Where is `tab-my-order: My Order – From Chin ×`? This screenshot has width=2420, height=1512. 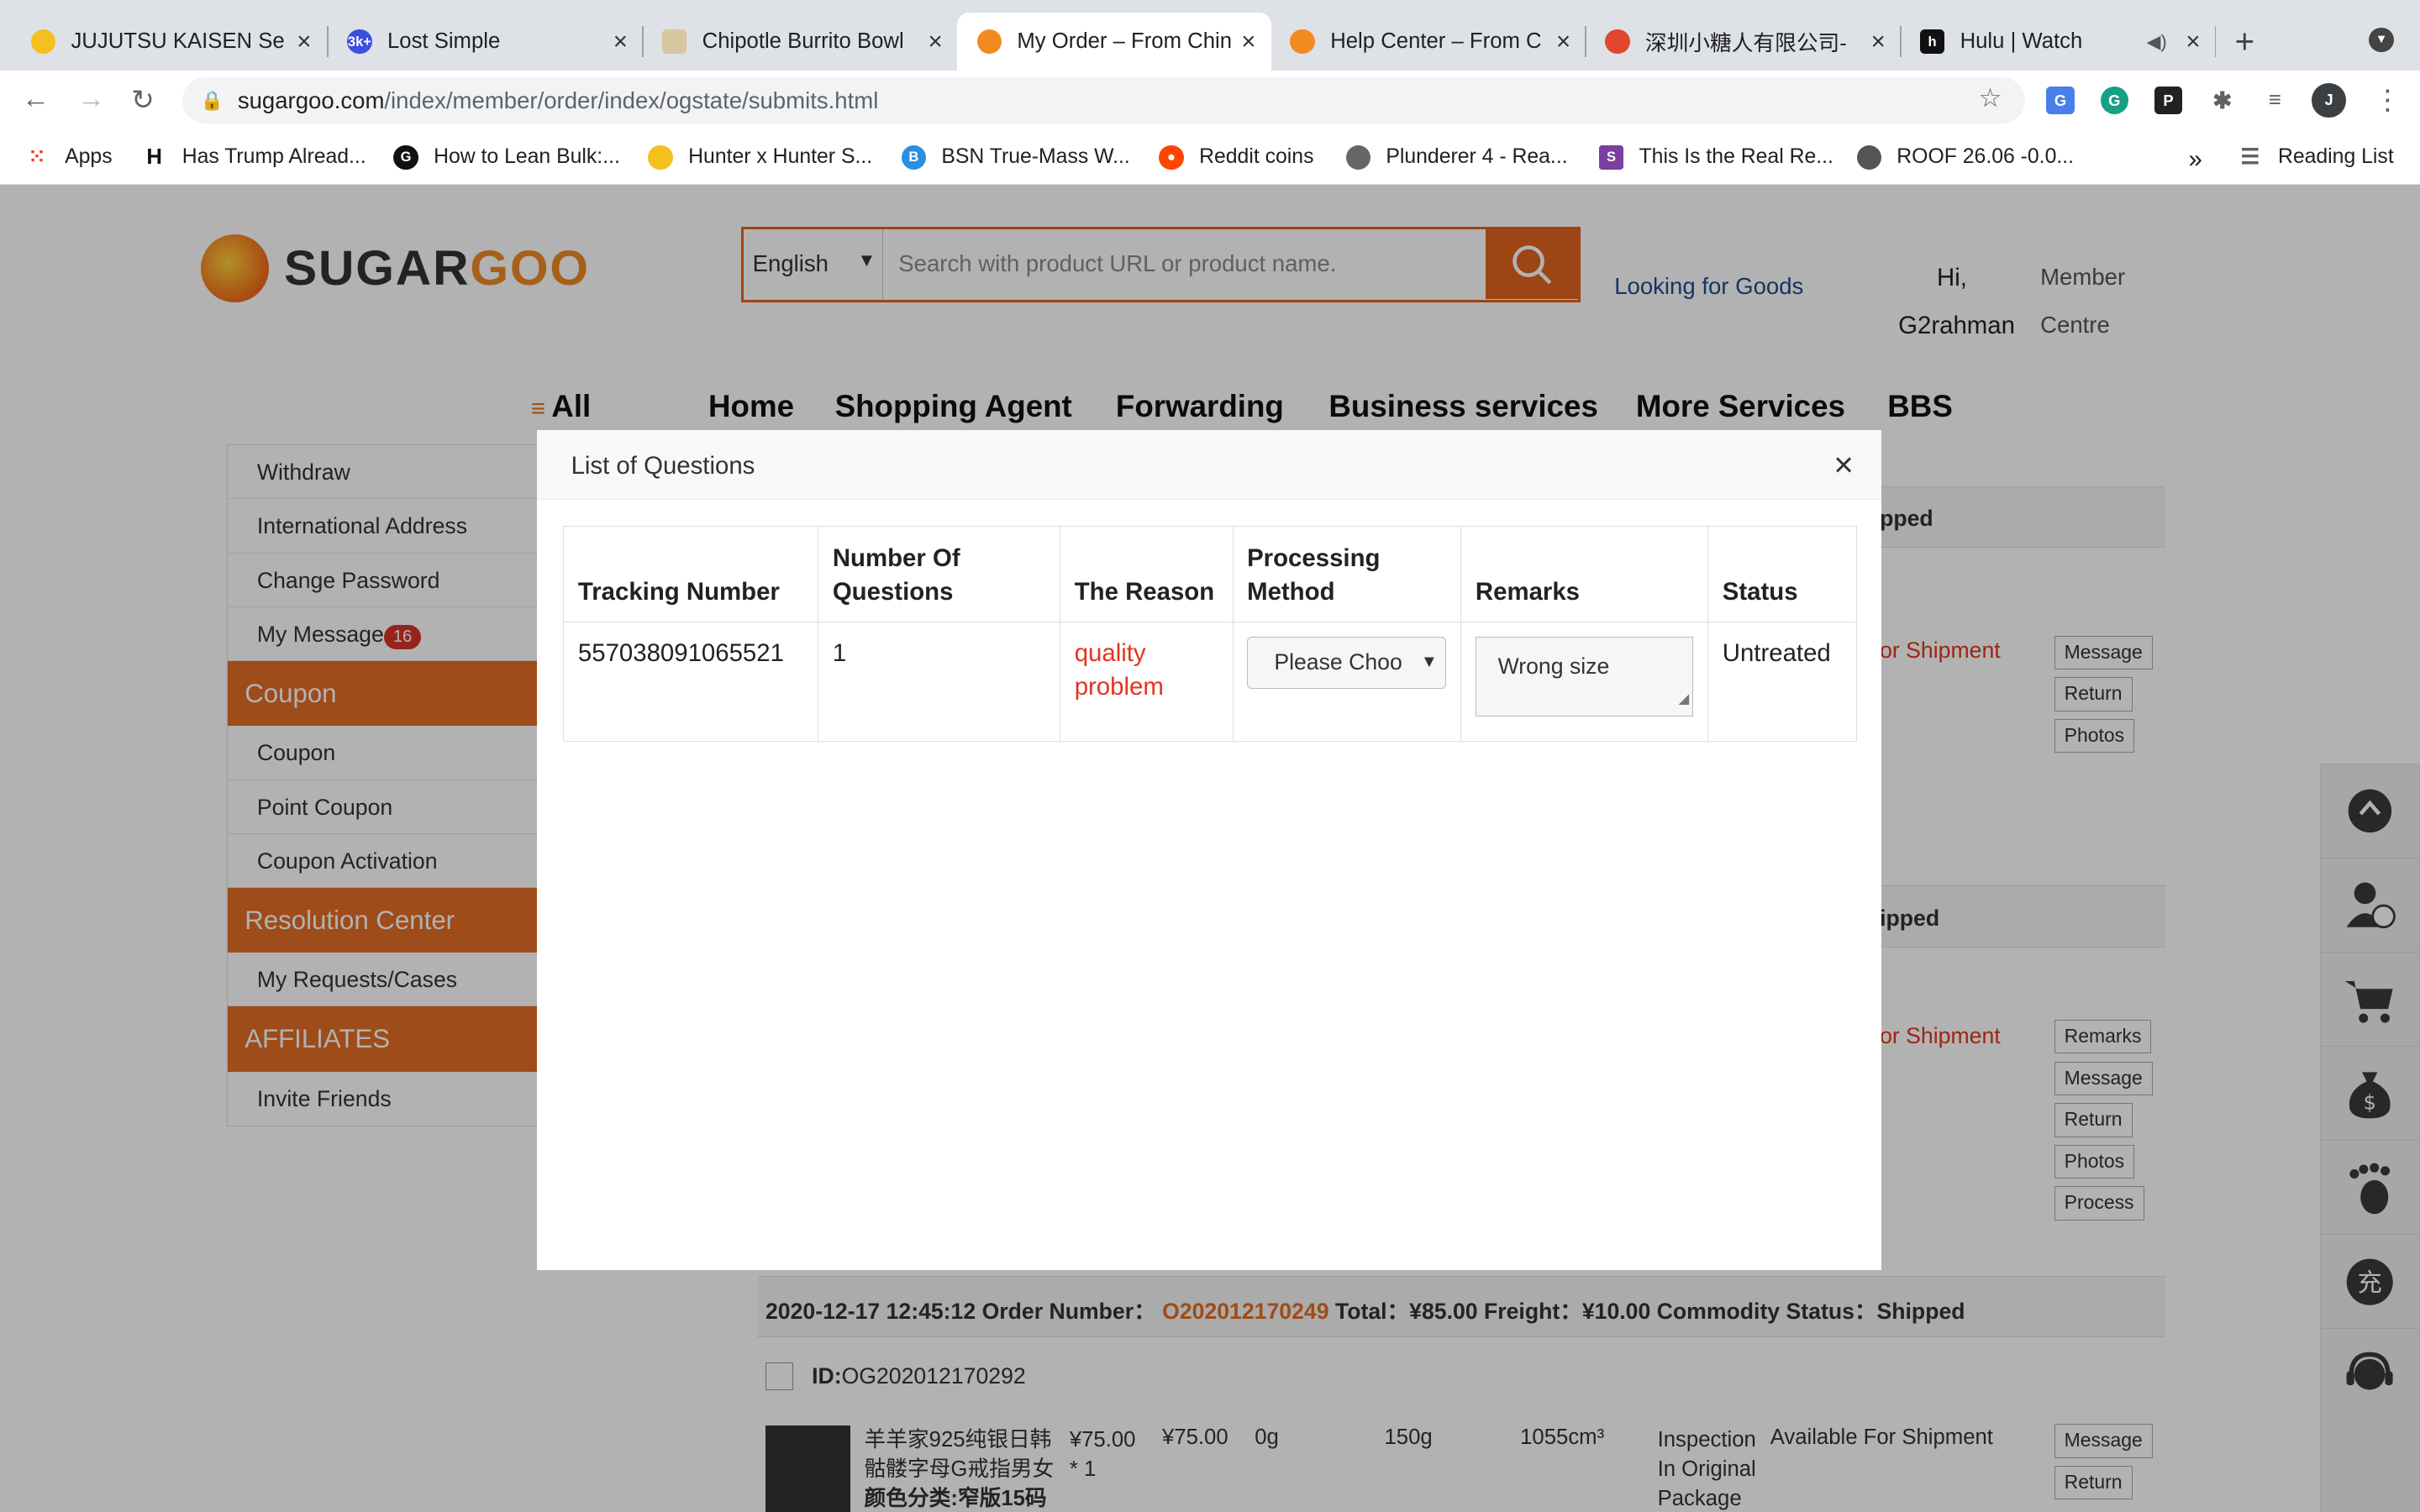 tab-my-order: My Order – From Chin × is located at coordinates (1114, 41).